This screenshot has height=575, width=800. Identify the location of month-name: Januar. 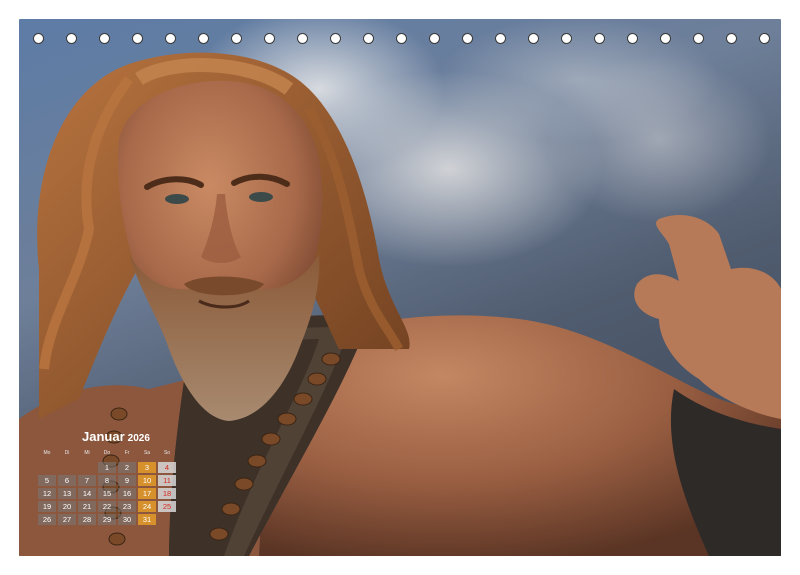
(103, 436).